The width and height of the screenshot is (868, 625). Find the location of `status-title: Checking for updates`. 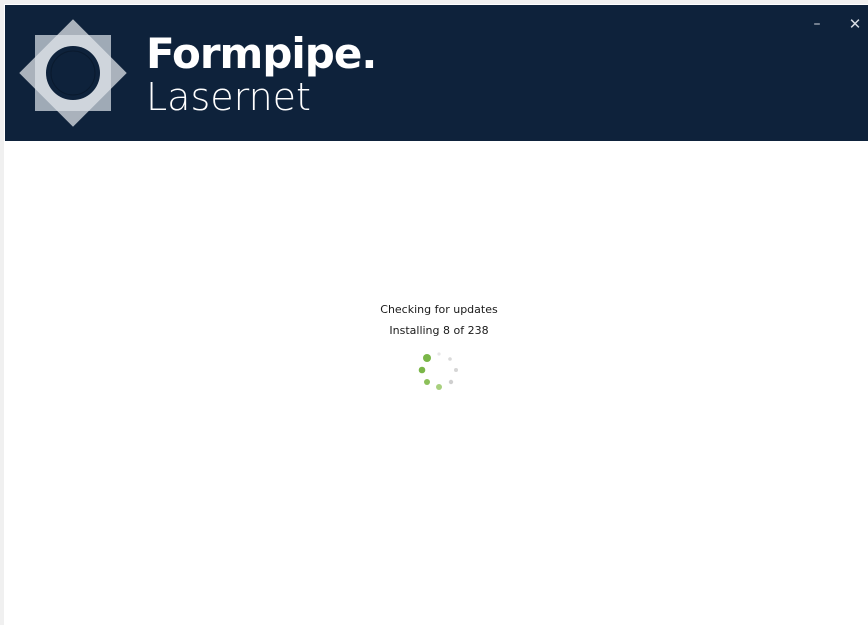

status-title: Checking for updates is located at coordinates (439, 309).